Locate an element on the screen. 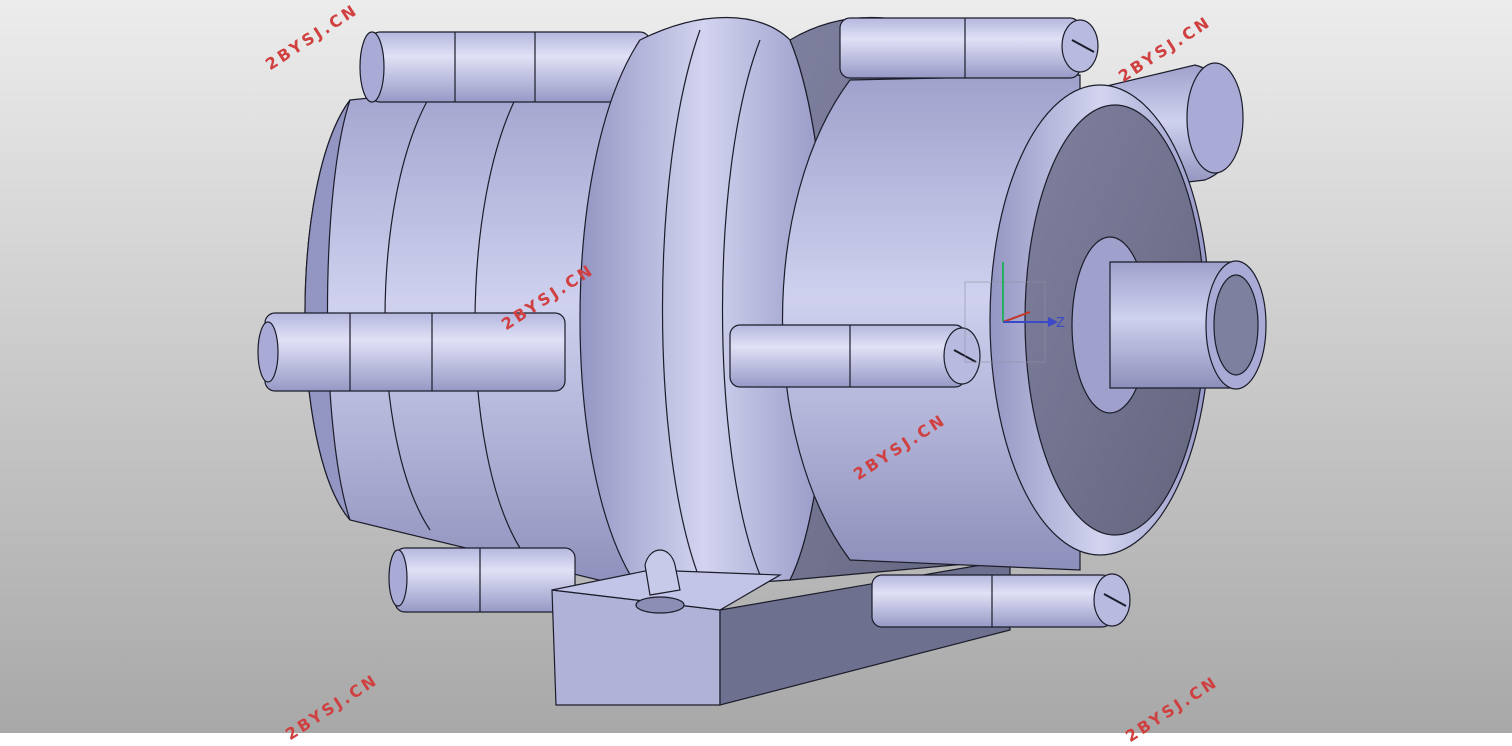 The width and height of the screenshot is (1512, 746). mounting-hole is located at coordinates (660, 605).